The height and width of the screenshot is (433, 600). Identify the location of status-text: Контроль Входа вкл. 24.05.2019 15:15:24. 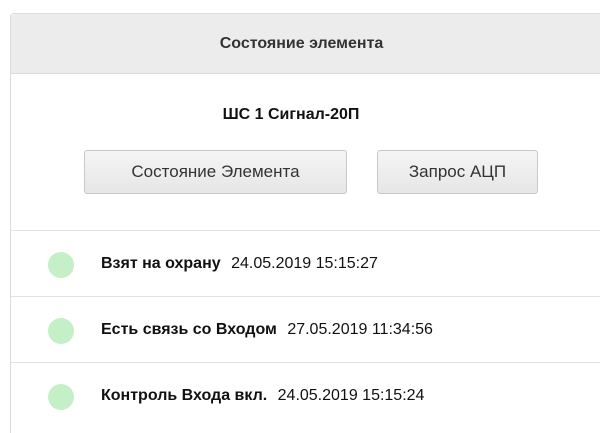
(262, 396).